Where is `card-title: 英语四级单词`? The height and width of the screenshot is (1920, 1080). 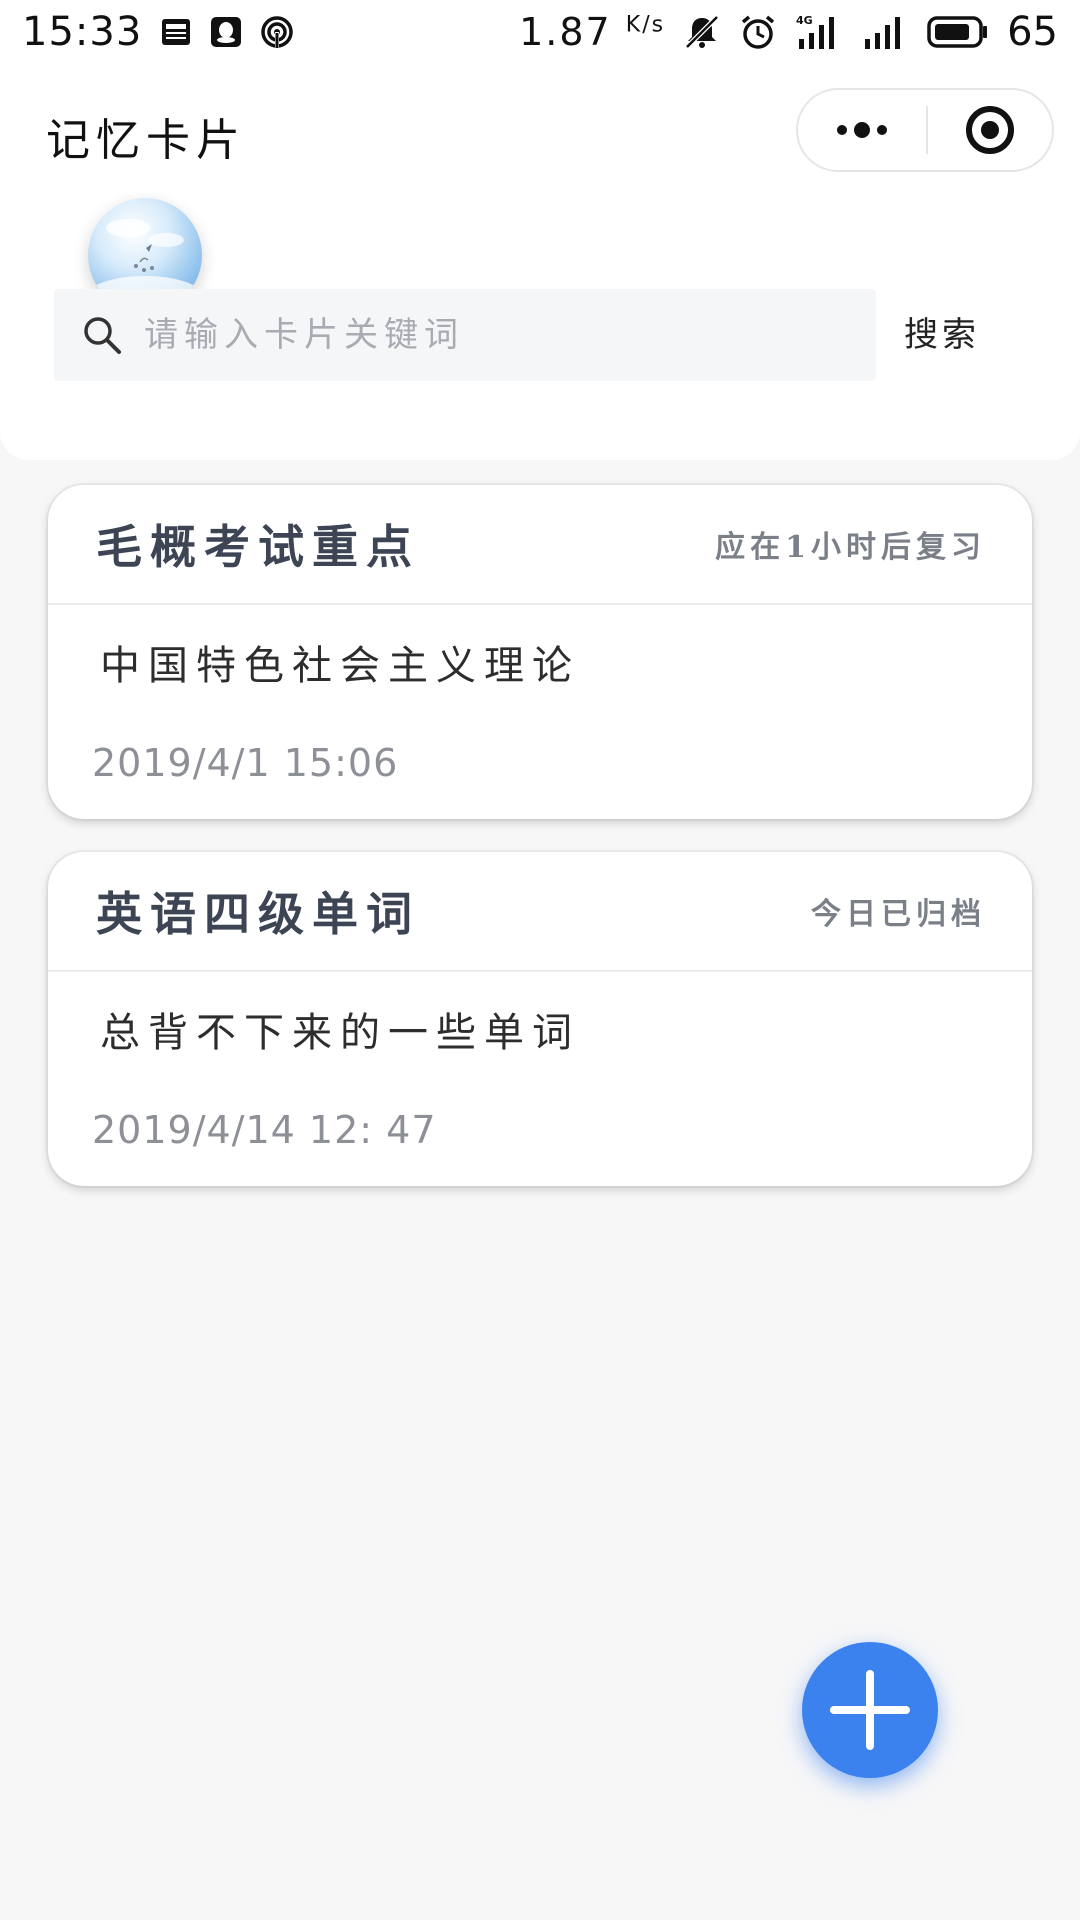 card-title: 英语四级单词 is located at coordinates (258, 914).